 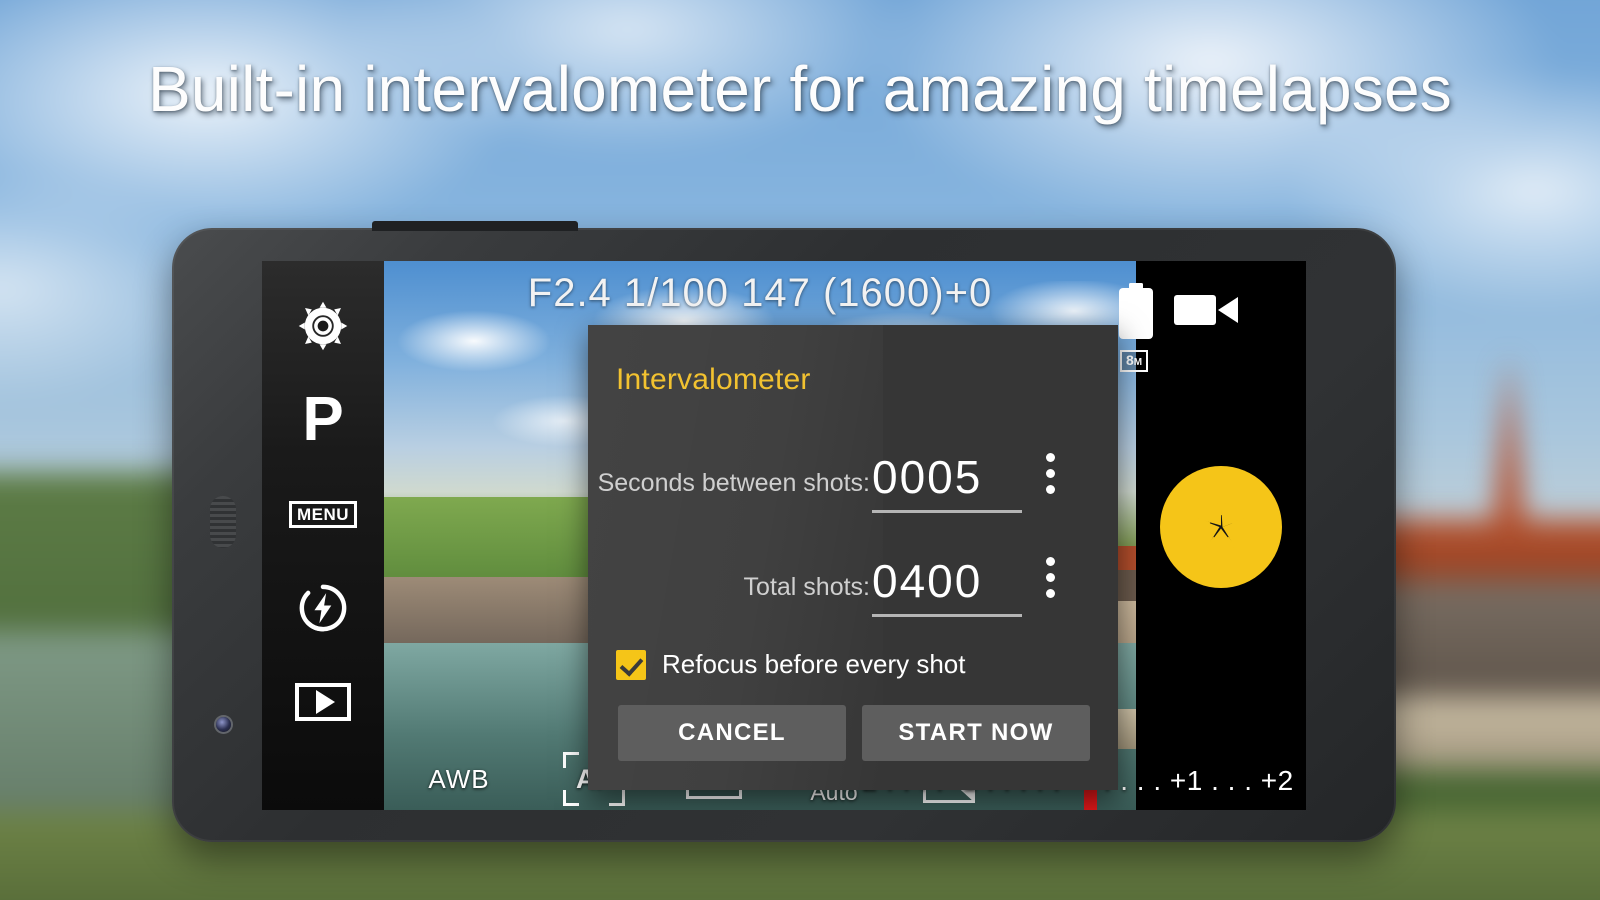 I want to click on resolution-unit: M, so click(x=1138, y=362).